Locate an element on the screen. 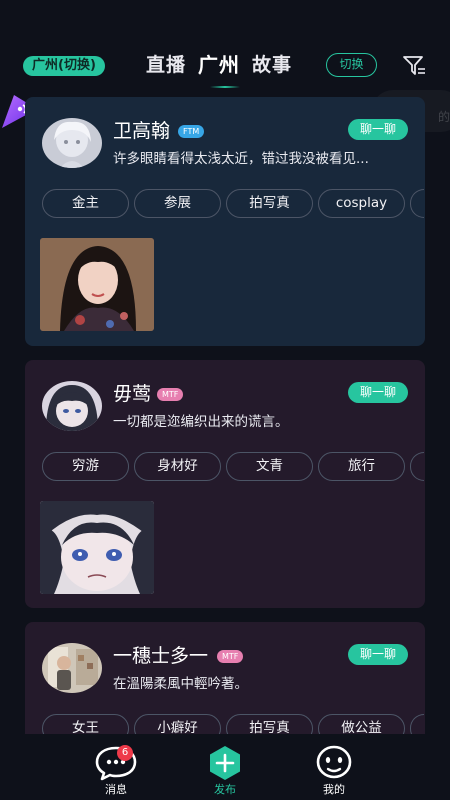 The width and height of the screenshot is (450, 800). top-header: 广州(切换) 直播 广州 故事 切换 is located at coordinates (225, 46).